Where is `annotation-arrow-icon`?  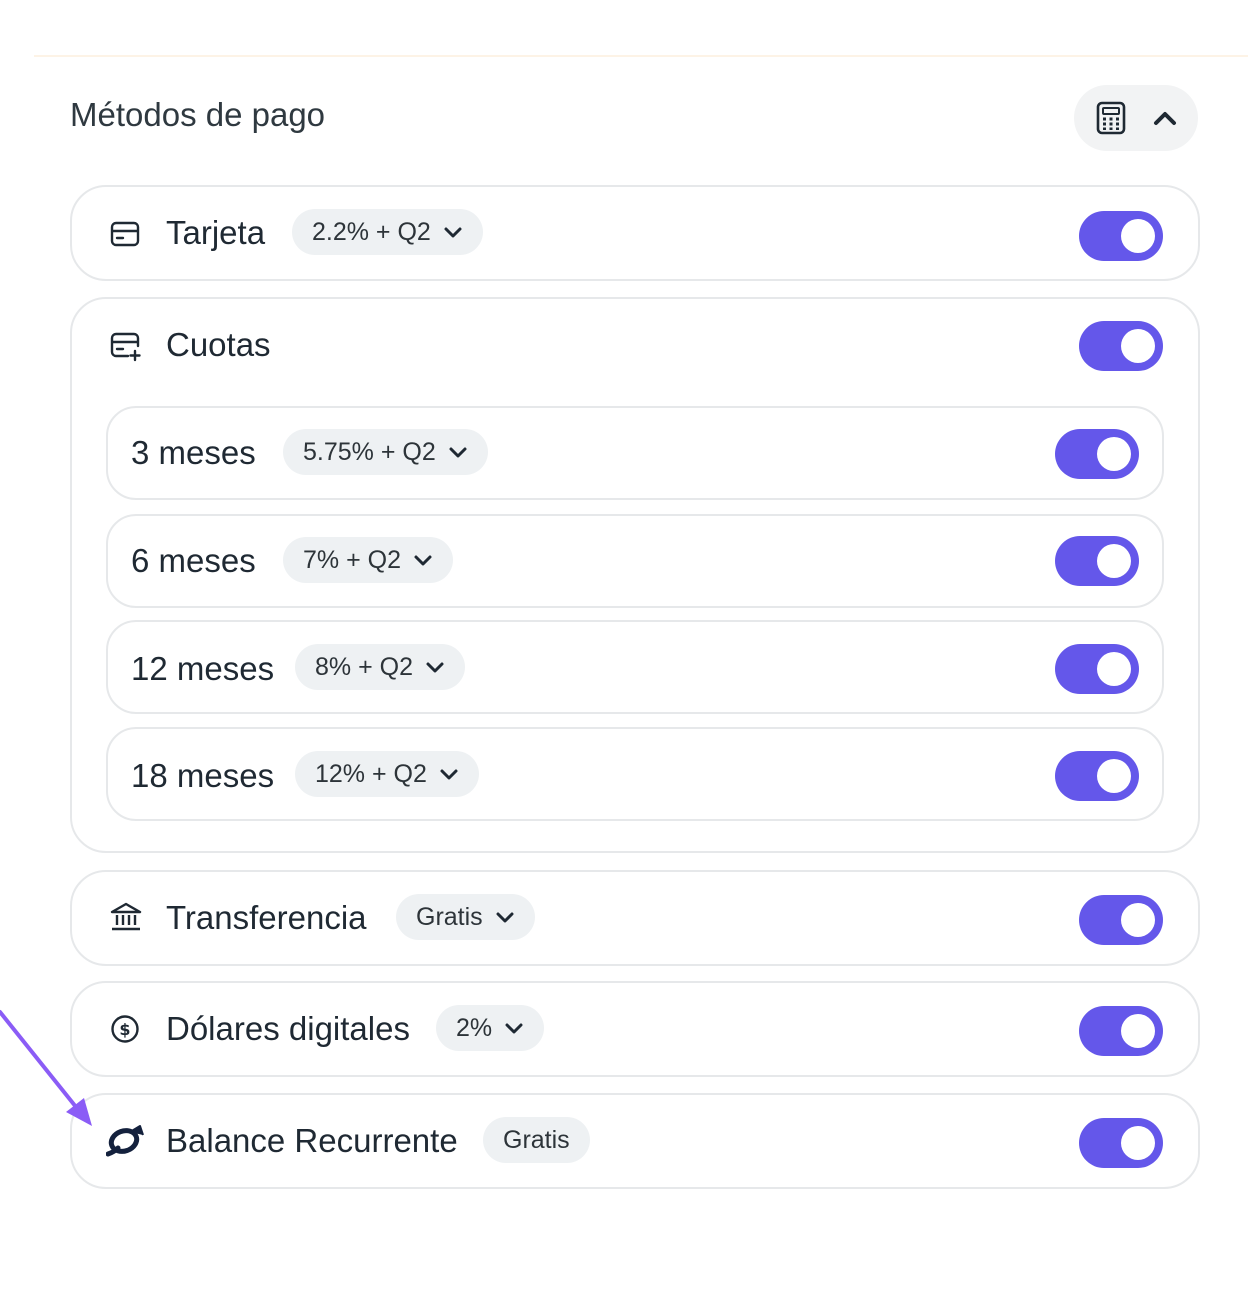 annotation-arrow-icon is located at coordinates (46, 1068).